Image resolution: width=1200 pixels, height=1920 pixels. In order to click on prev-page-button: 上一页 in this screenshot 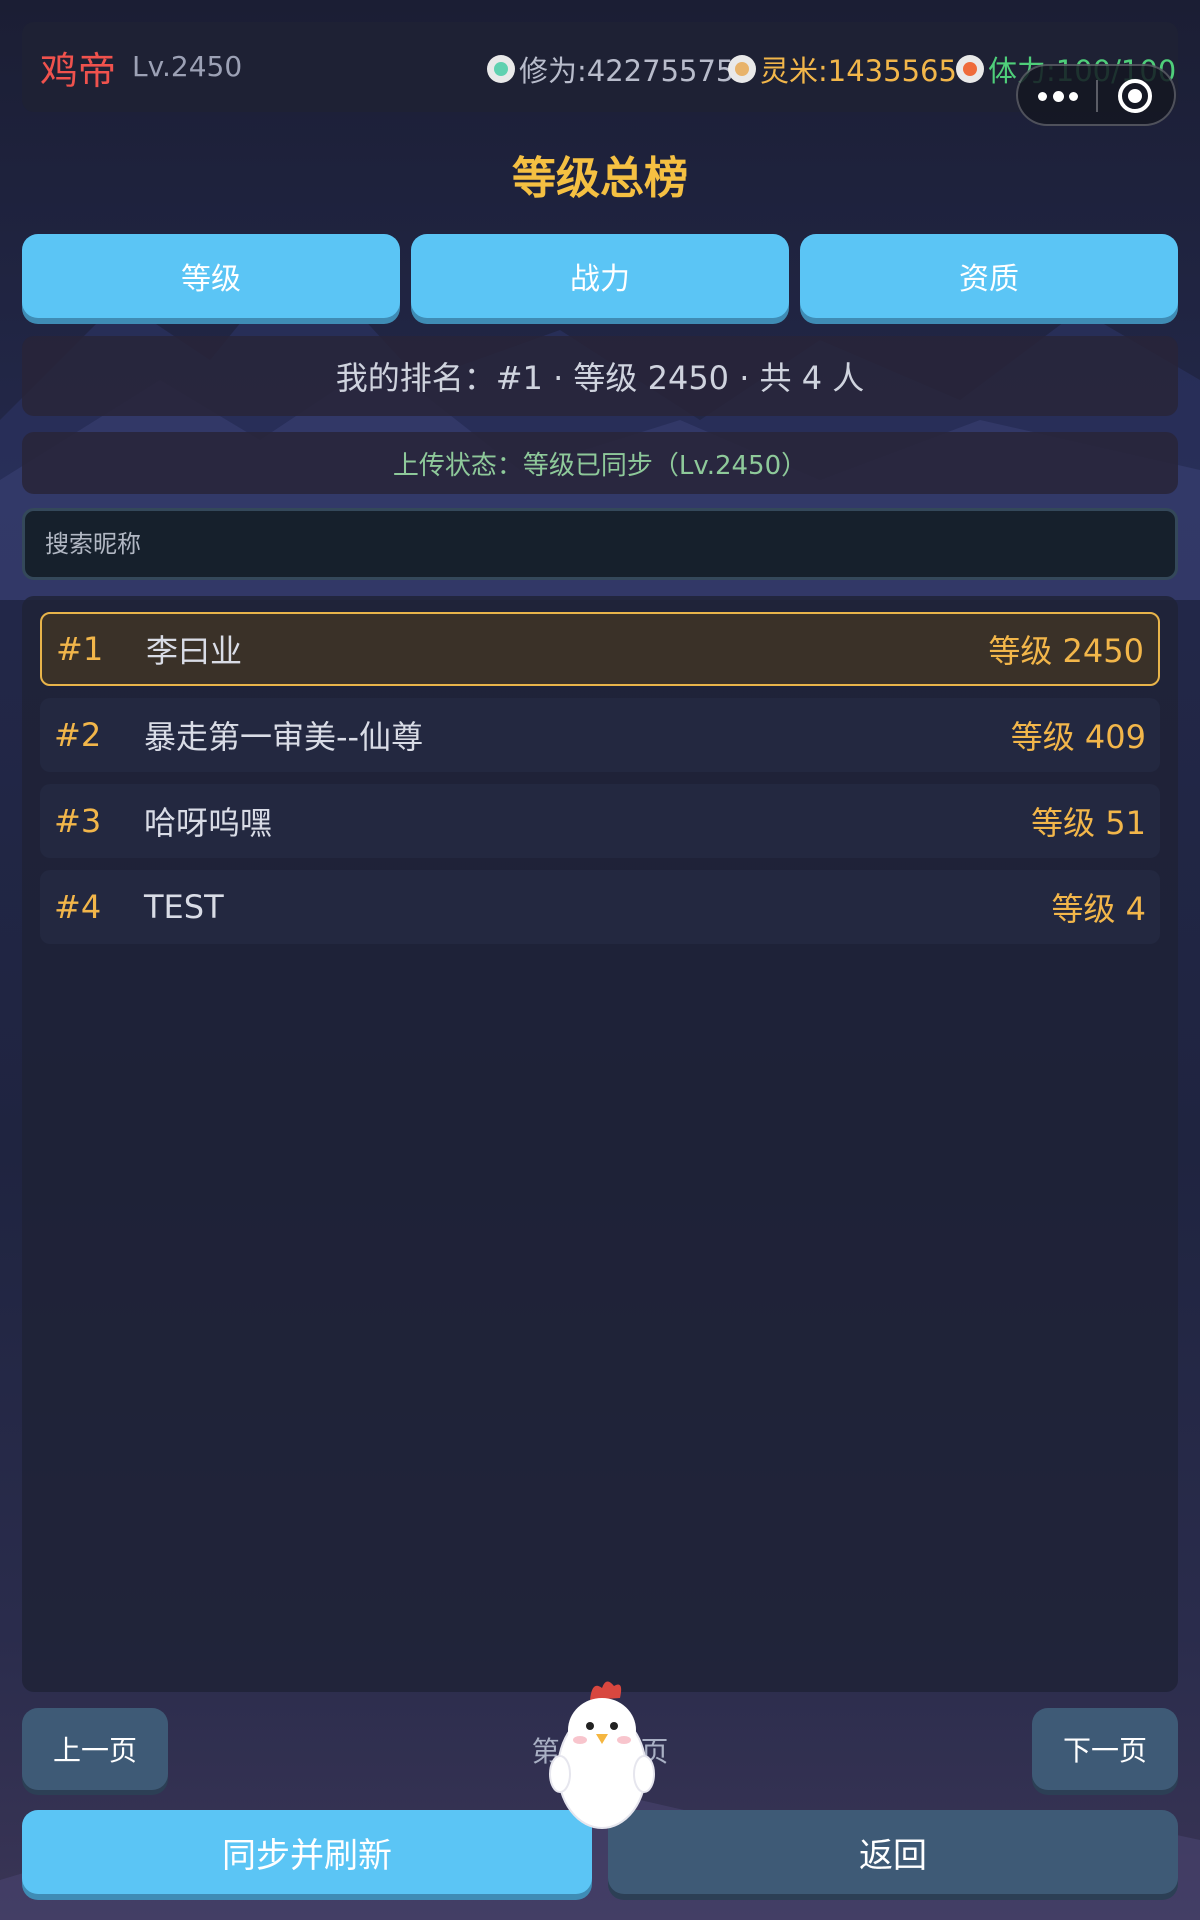, I will do `click(95, 1749)`.